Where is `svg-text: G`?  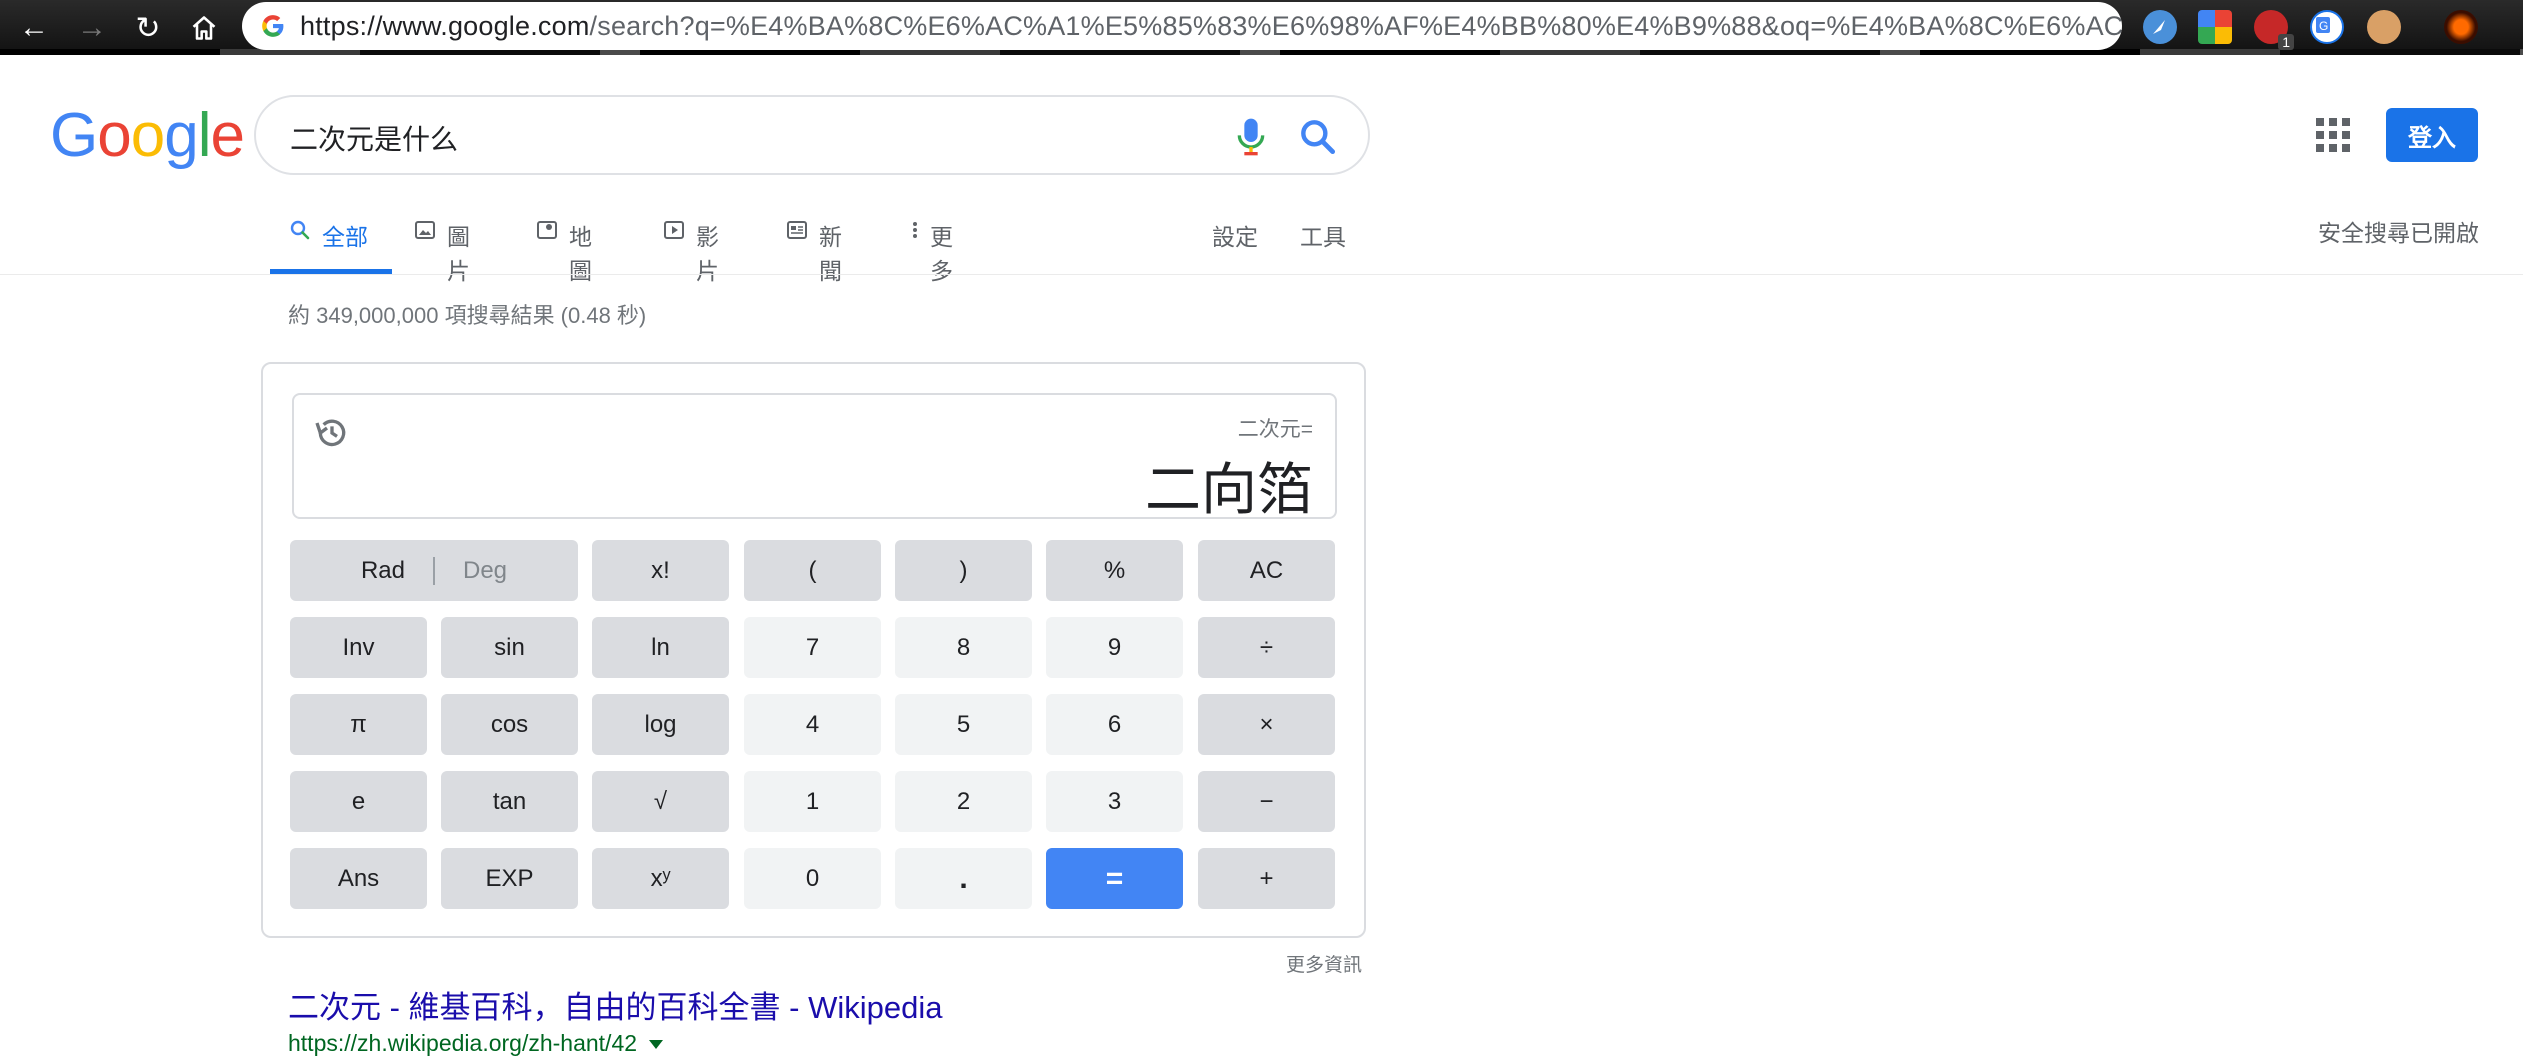
svg-text: G is located at coordinates (2323, 26).